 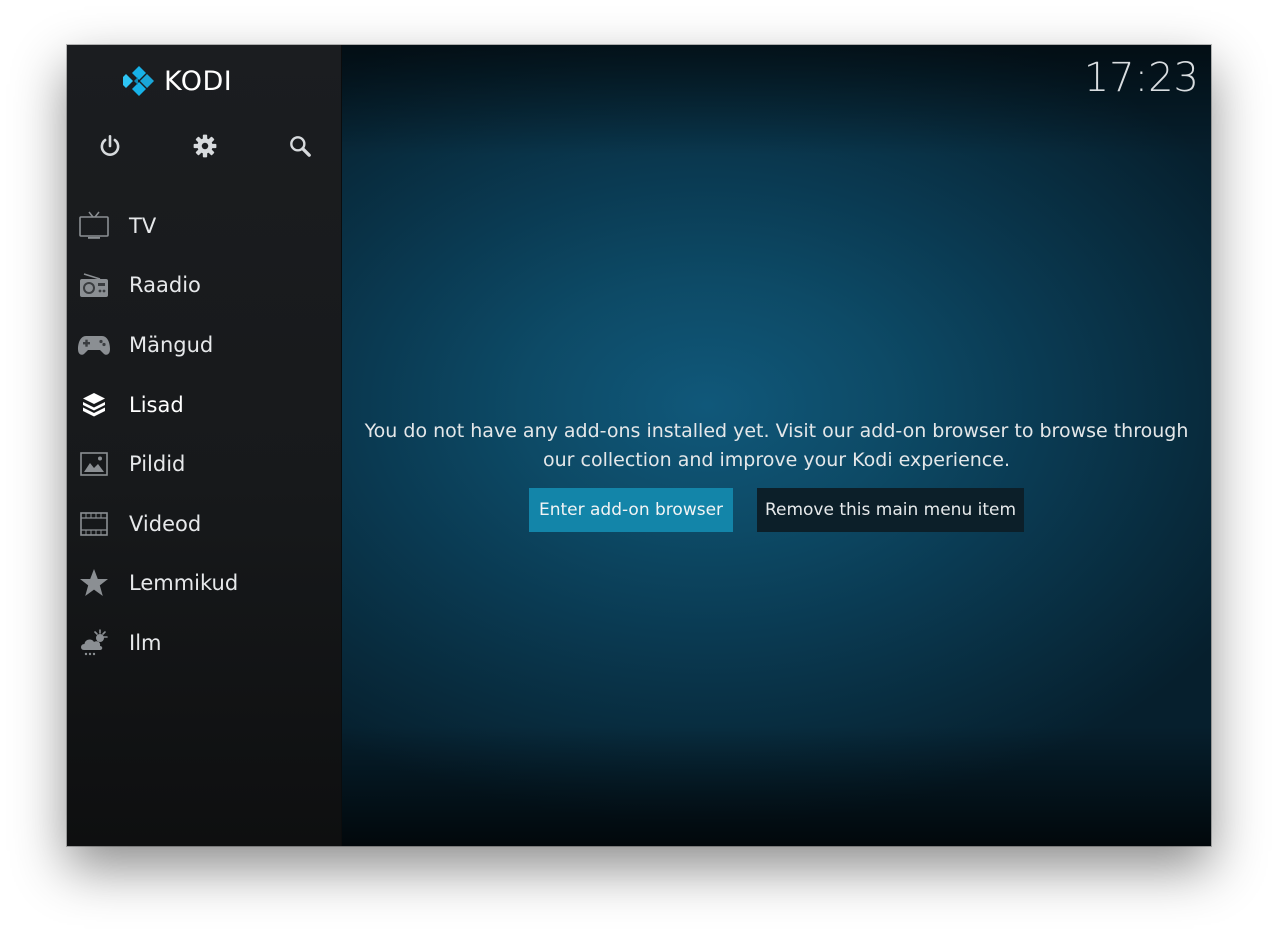 I want to click on search-icon, so click(x=300, y=146).